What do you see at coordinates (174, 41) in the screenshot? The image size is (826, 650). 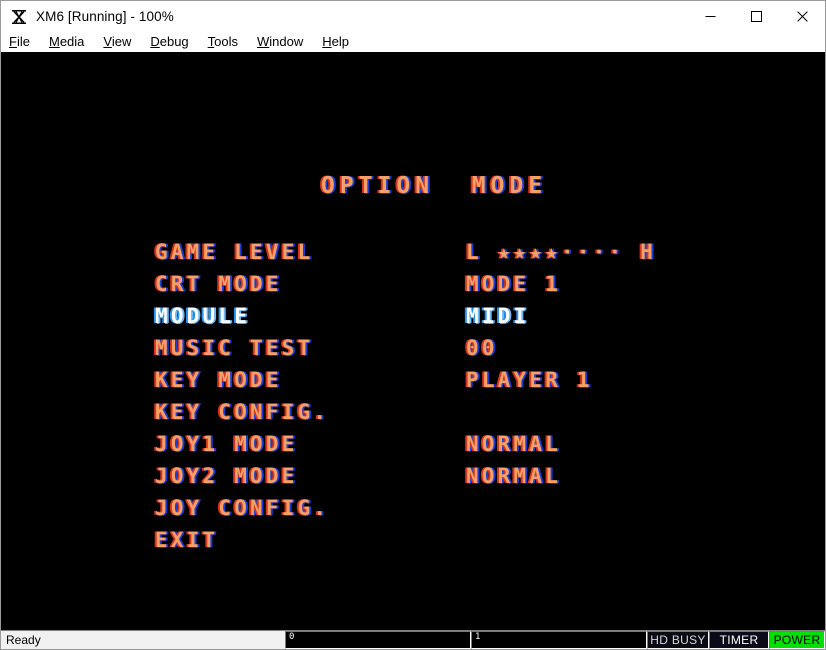 I see `menu-item-debug-label: ebug` at bounding box center [174, 41].